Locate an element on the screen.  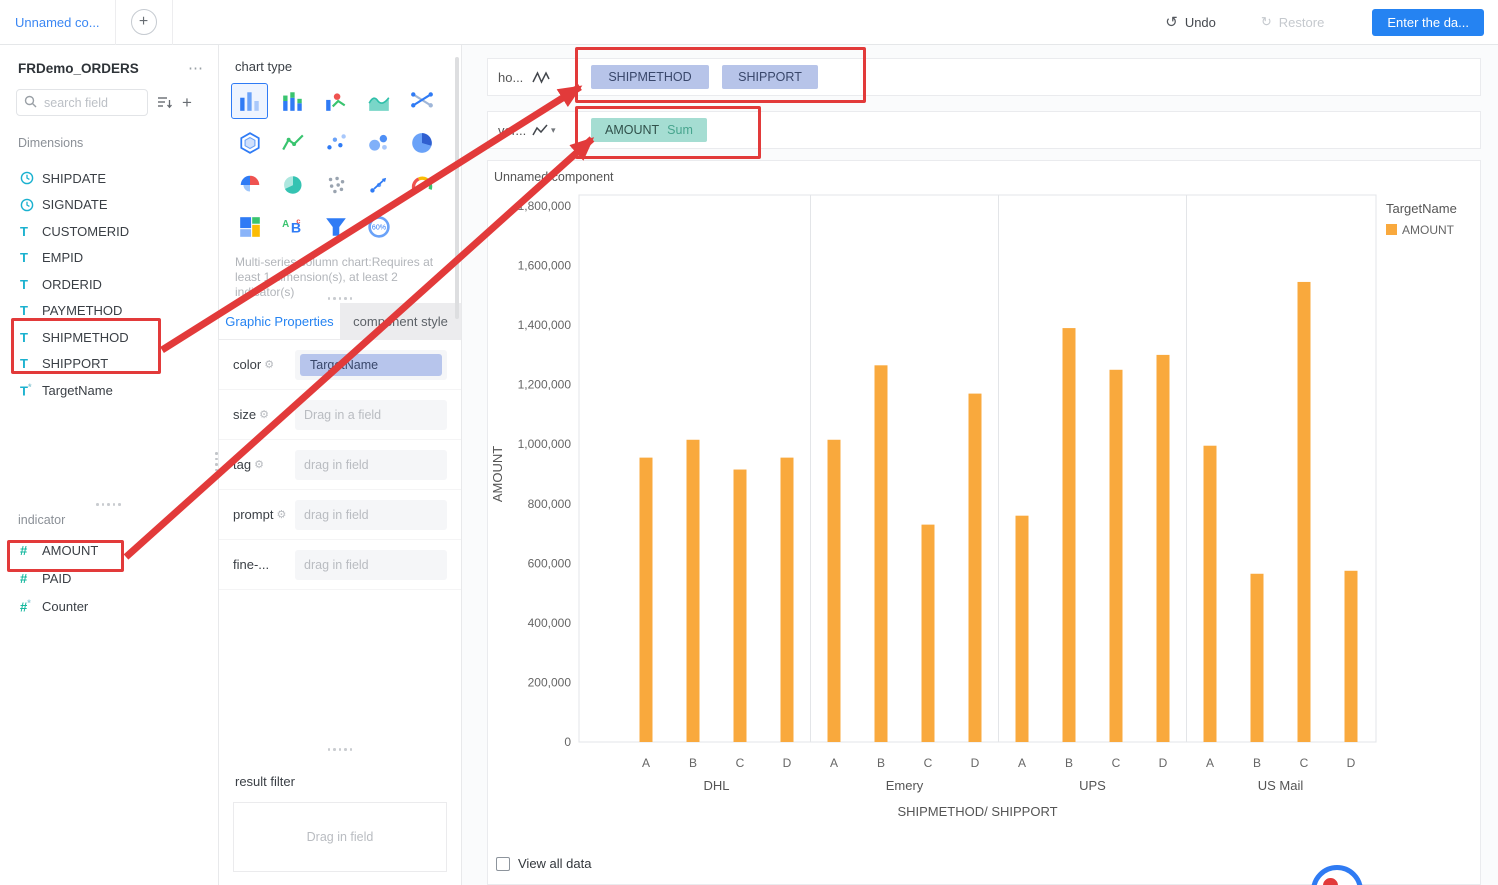
add-tab-button: + is located at coordinates (143, 22).